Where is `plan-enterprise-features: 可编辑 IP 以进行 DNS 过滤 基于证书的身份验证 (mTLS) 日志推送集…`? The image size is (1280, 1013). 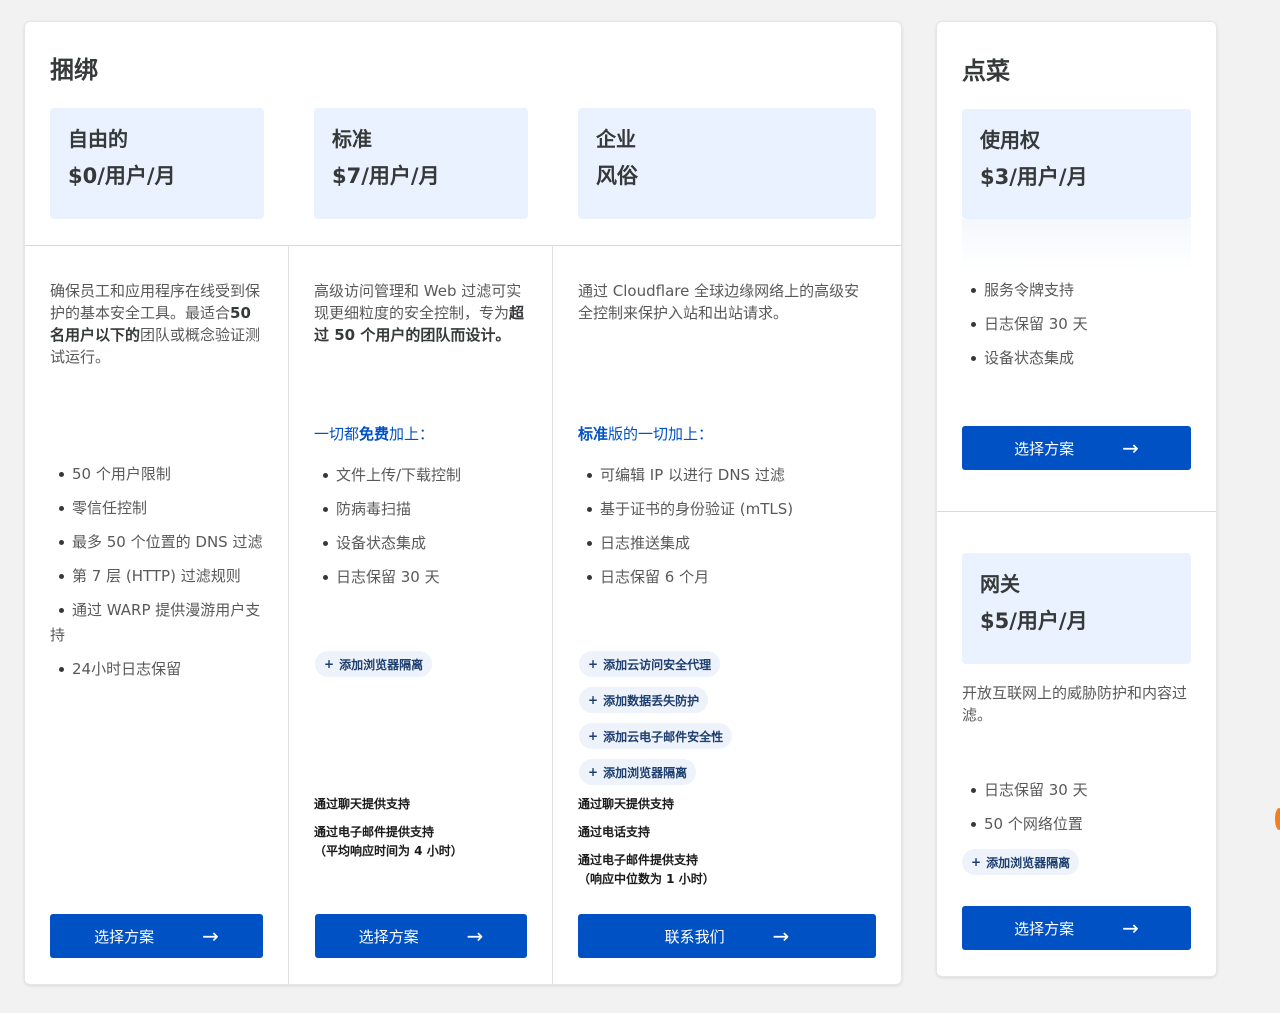
plan-enterprise-features: 可编辑 IP 以进行 DNS 过滤 基于证书的身份验证 (mTLS) 日志推送集… is located at coordinates (726, 531).